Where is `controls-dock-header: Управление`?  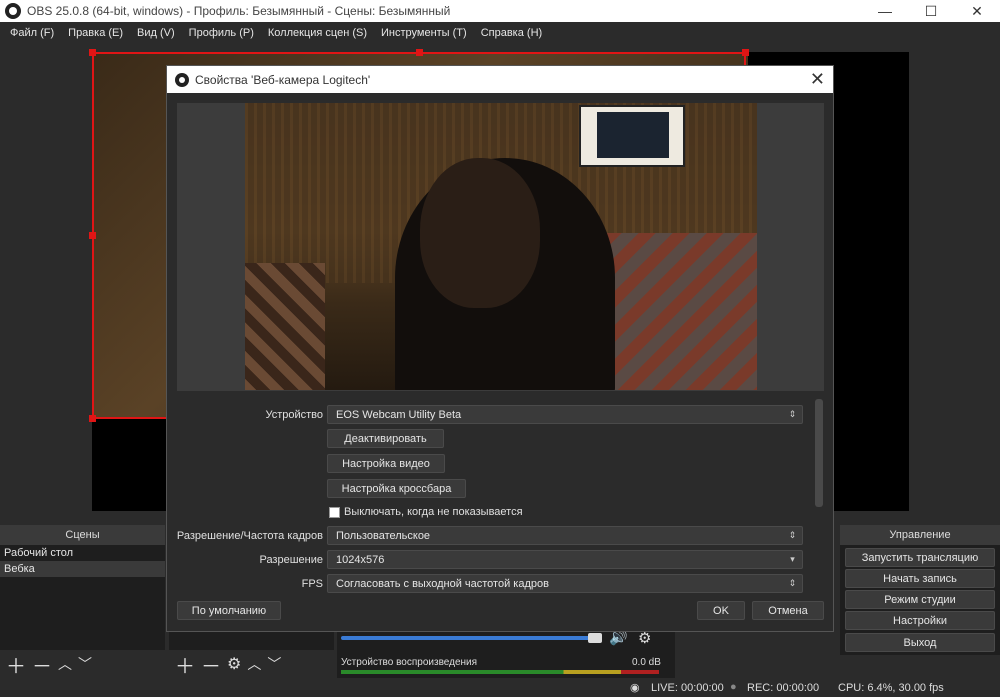
controls-dock-header: Управление is located at coordinates (920, 535).